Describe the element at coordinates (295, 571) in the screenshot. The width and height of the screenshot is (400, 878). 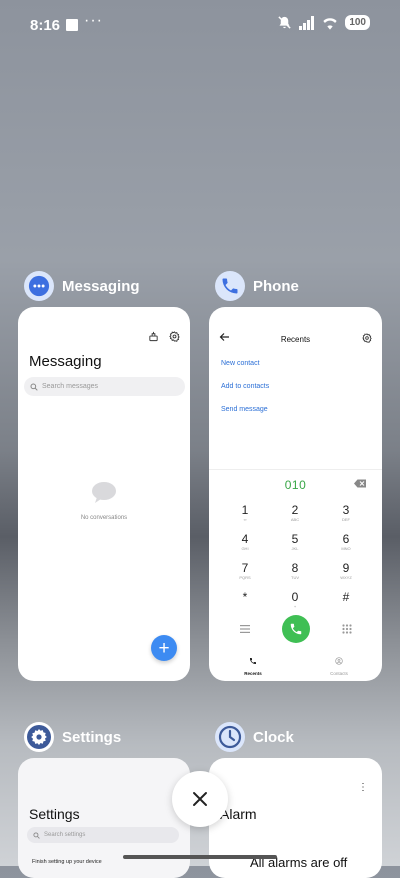
I see `dial-key: 8 TUV` at that location.